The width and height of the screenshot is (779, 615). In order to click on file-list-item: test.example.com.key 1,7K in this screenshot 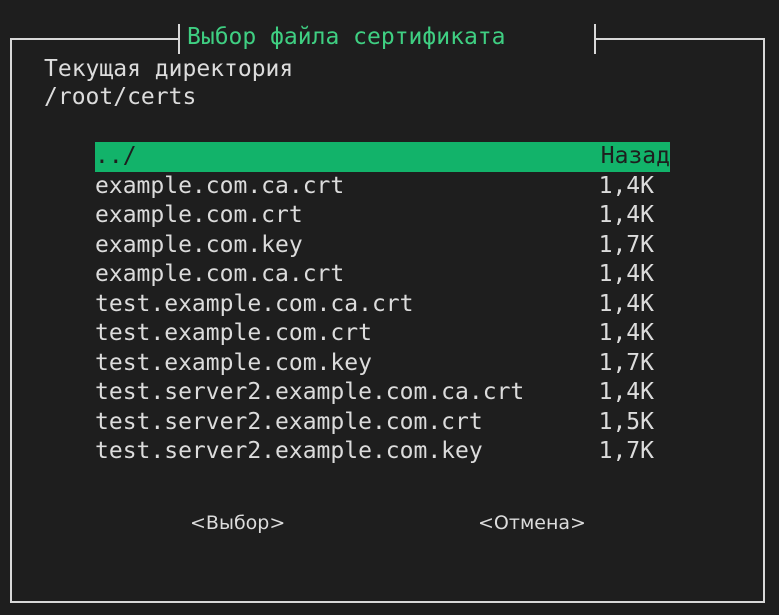, I will do `click(382, 364)`.